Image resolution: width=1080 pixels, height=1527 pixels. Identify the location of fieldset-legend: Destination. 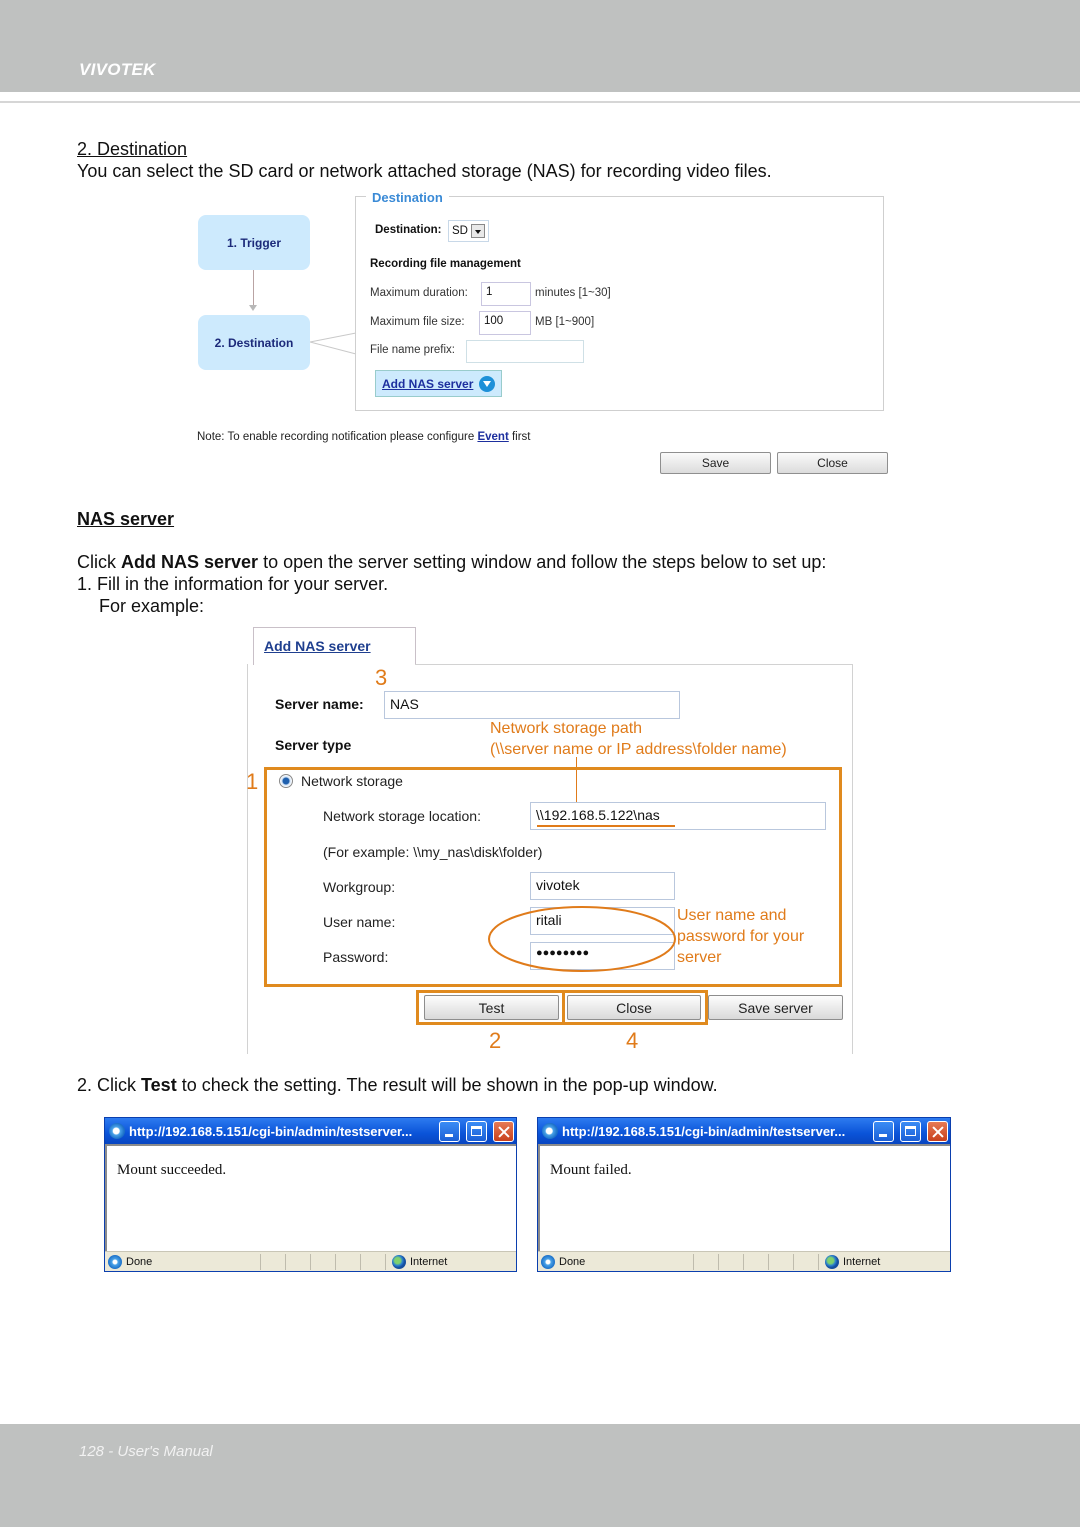
(407, 197).